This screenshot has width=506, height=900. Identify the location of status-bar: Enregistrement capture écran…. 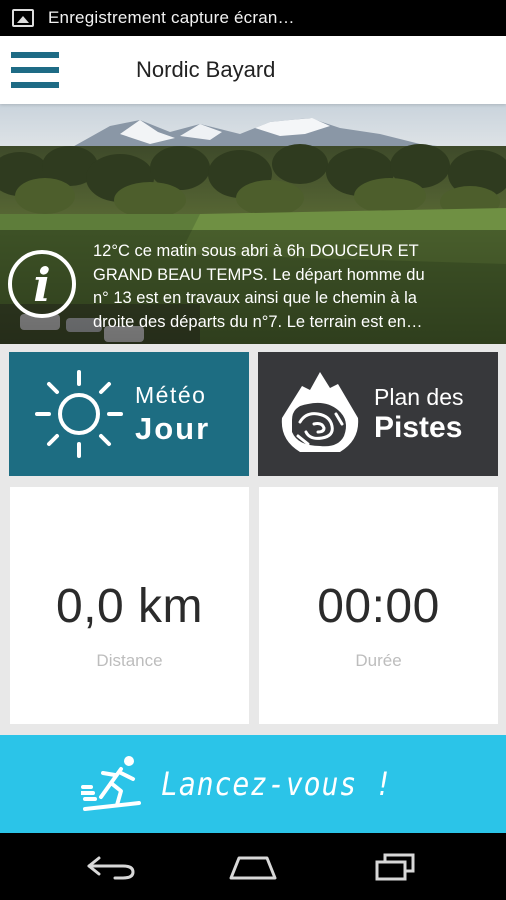
(253, 18).